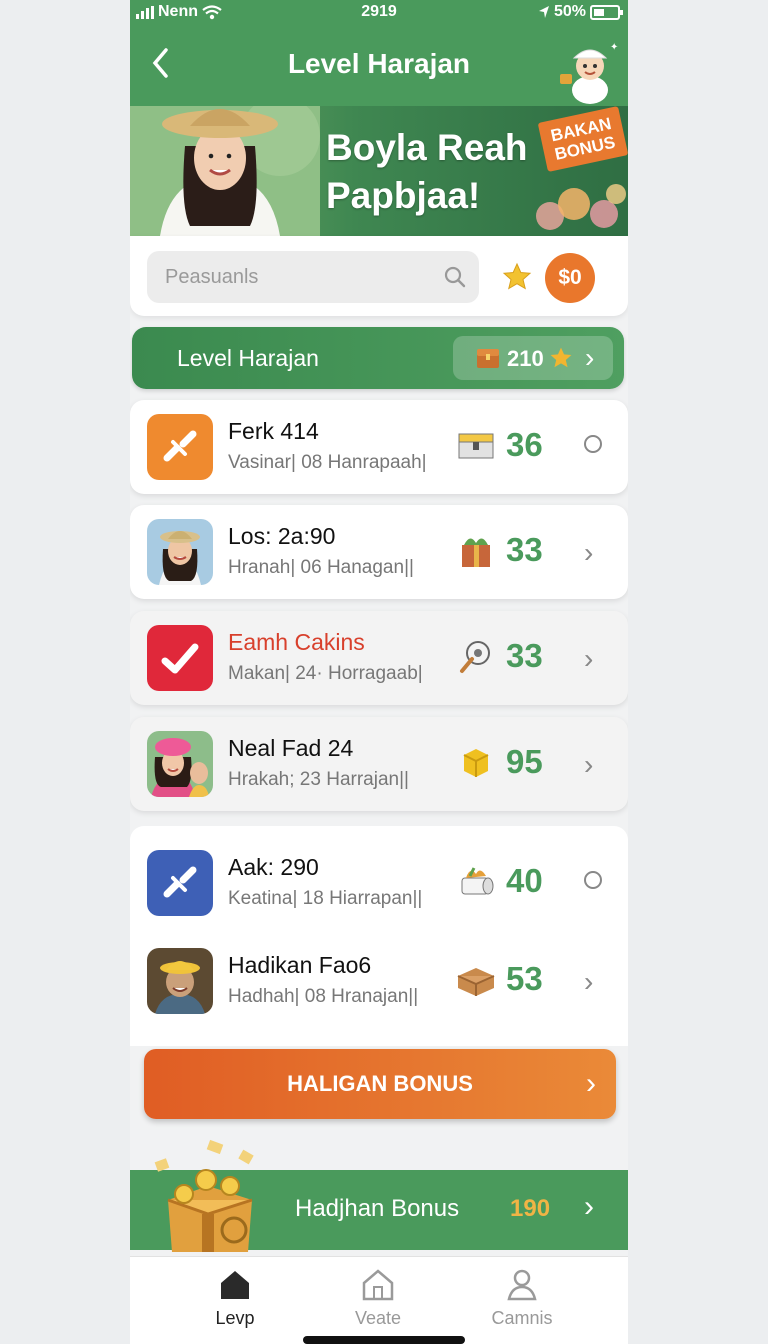 The width and height of the screenshot is (768, 1344). Describe the element at coordinates (282, 536) in the screenshot. I see `item-name: Los: 2a:90` at that location.